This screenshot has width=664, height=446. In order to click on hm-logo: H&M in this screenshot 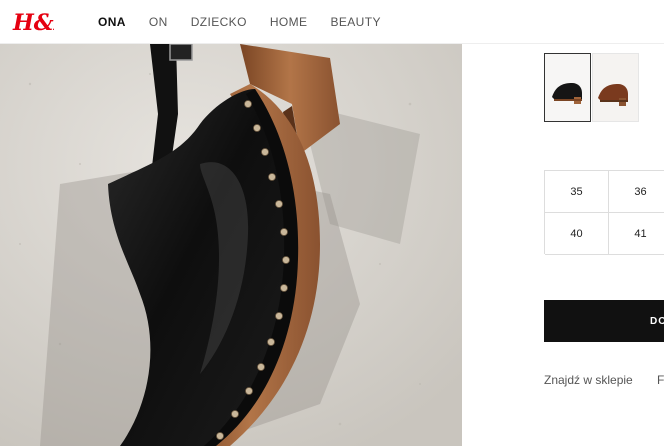, I will do `click(45, 22)`.